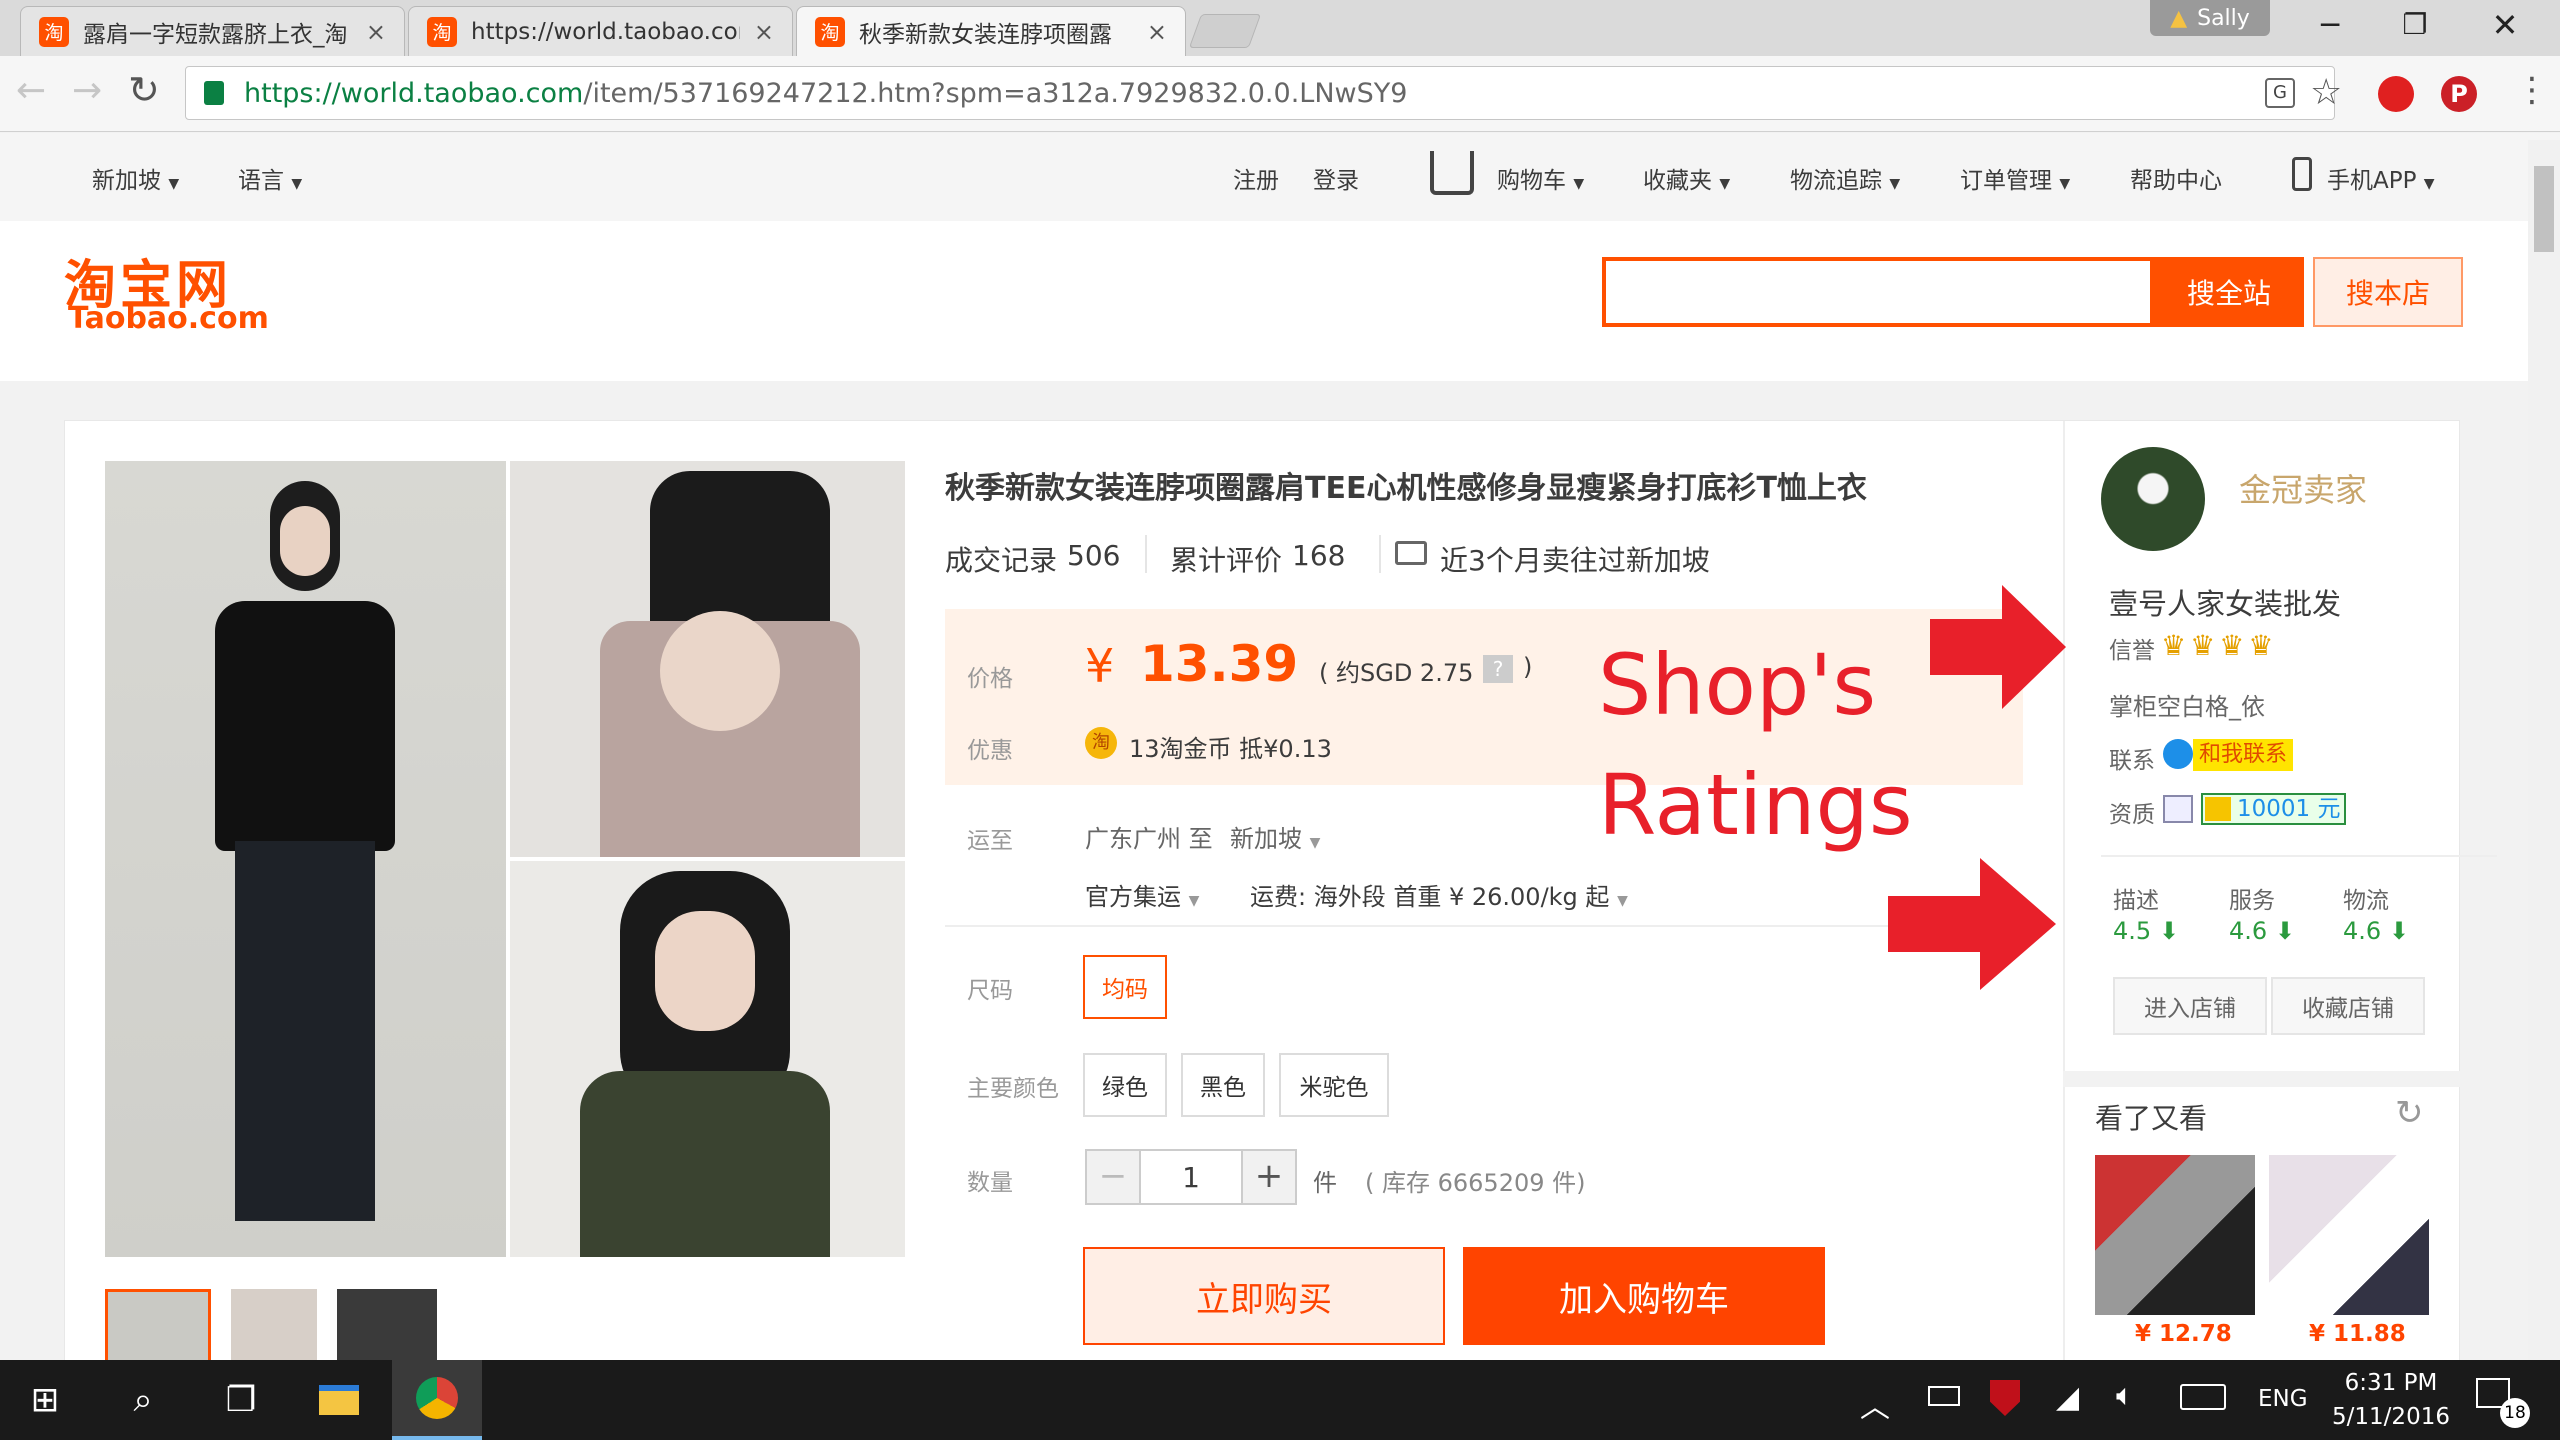 This screenshot has height=1440, width=2560. I want to click on deposit-badge: 10001 元, so click(2274, 809).